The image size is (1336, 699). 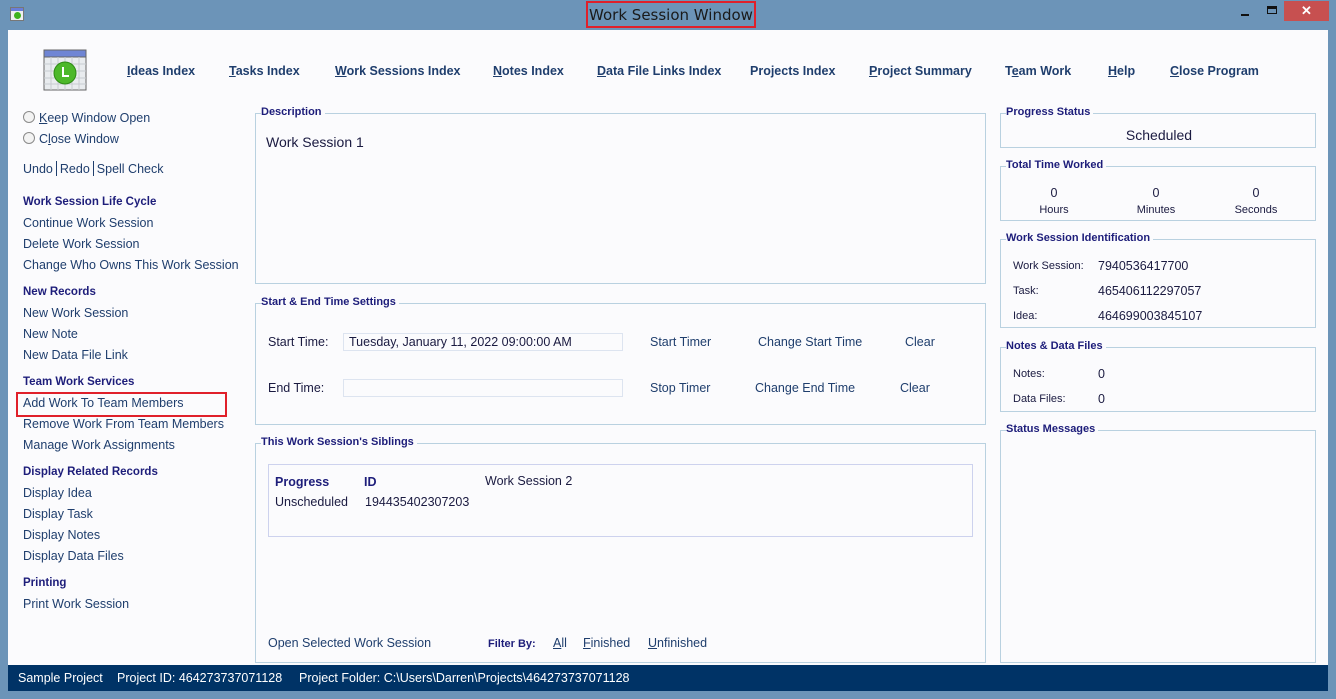 What do you see at coordinates (73, 556) in the screenshot?
I see `display-data-files-link: Display Data Files` at bounding box center [73, 556].